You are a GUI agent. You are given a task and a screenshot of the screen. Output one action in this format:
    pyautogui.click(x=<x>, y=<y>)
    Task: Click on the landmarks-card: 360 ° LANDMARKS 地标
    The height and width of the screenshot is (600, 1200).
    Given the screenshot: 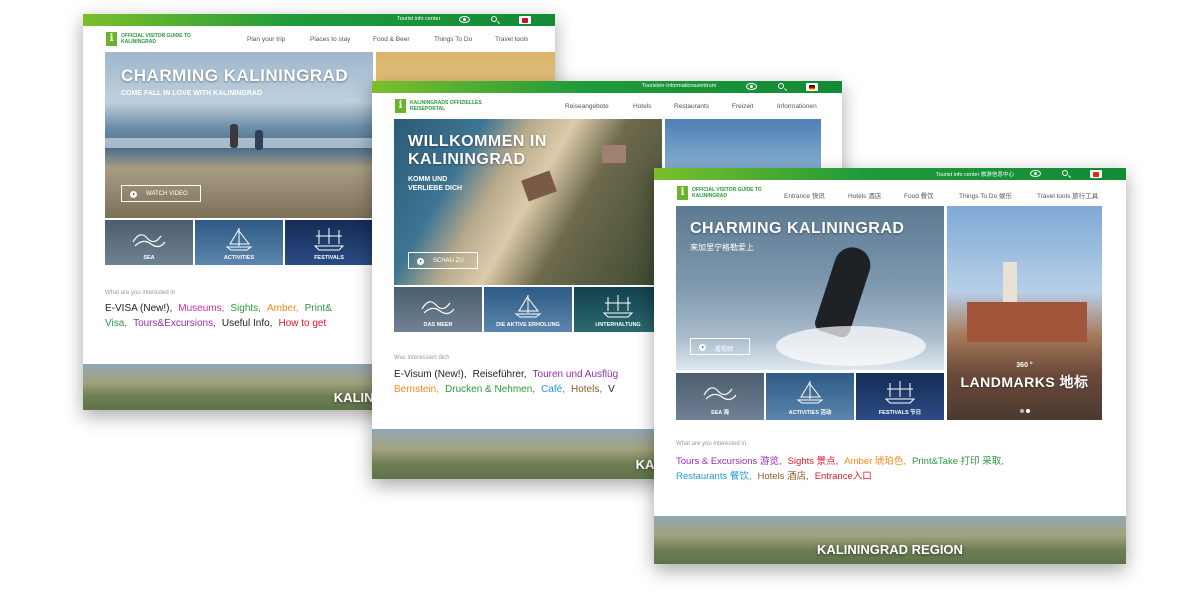 What is the action you would take?
    pyautogui.click(x=1024, y=313)
    